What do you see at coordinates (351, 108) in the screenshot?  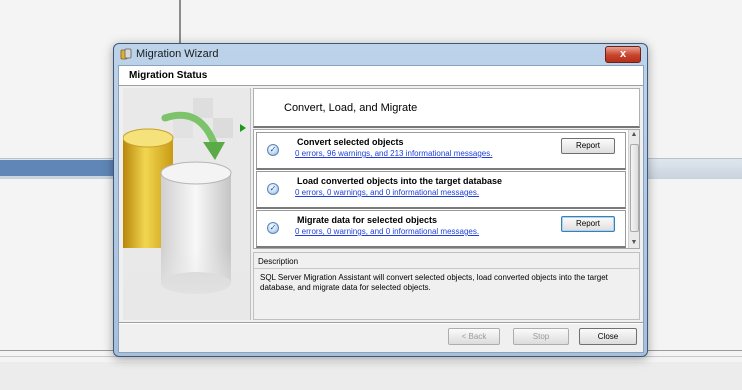 I see `step-title: Convert, Load, and Migrate` at bounding box center [351, 108].